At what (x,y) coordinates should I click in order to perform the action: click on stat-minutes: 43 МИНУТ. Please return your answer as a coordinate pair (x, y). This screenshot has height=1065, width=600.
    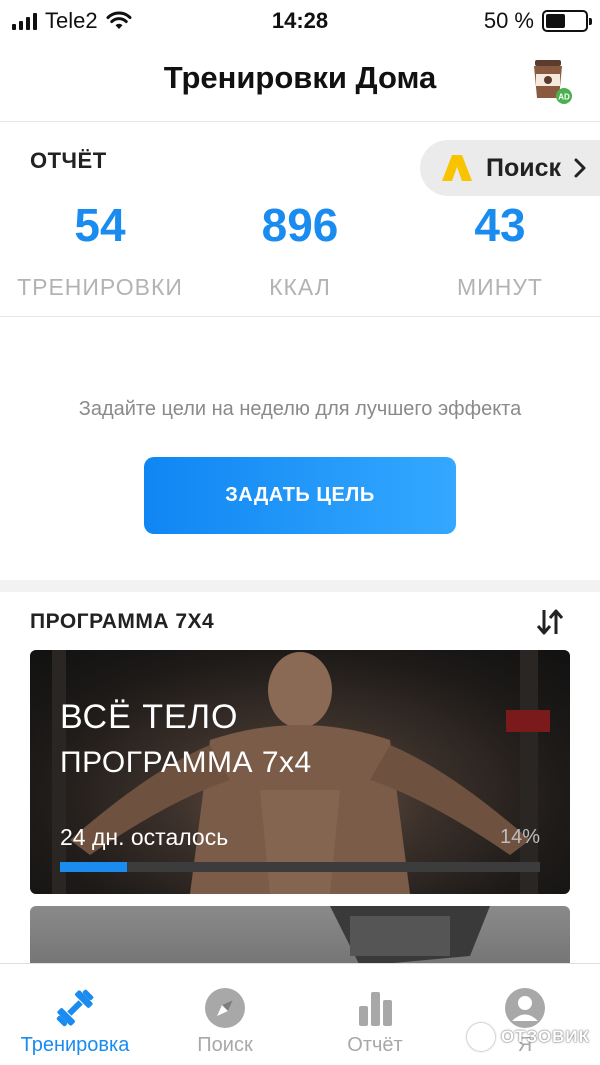
    Looking at the image, I should click on (500, 249).